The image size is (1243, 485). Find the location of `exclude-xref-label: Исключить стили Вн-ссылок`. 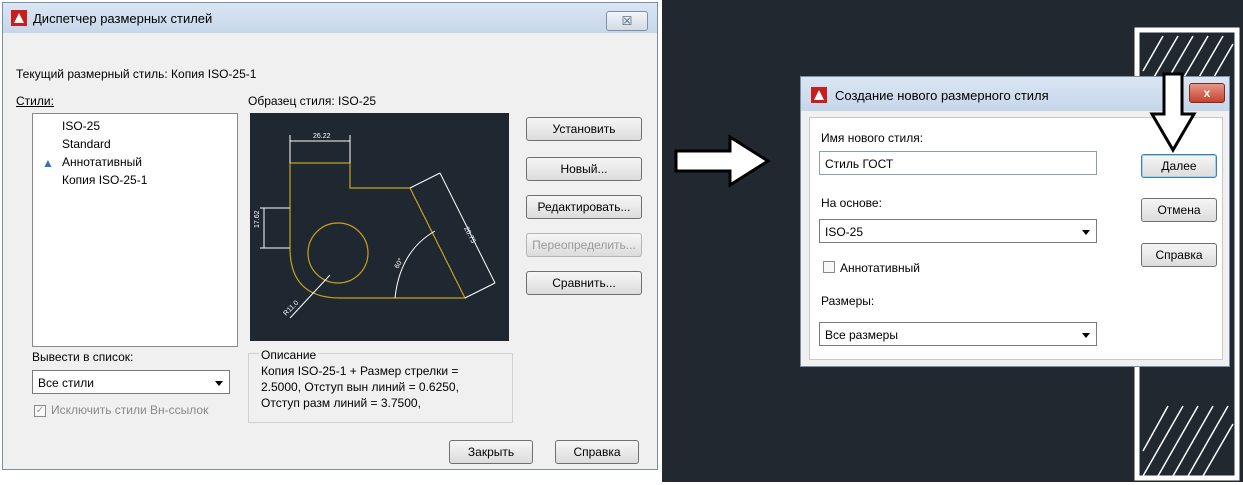

exclude-xref-label: Исключить стили Вн-ссылок is located at coordinates (130, 410).